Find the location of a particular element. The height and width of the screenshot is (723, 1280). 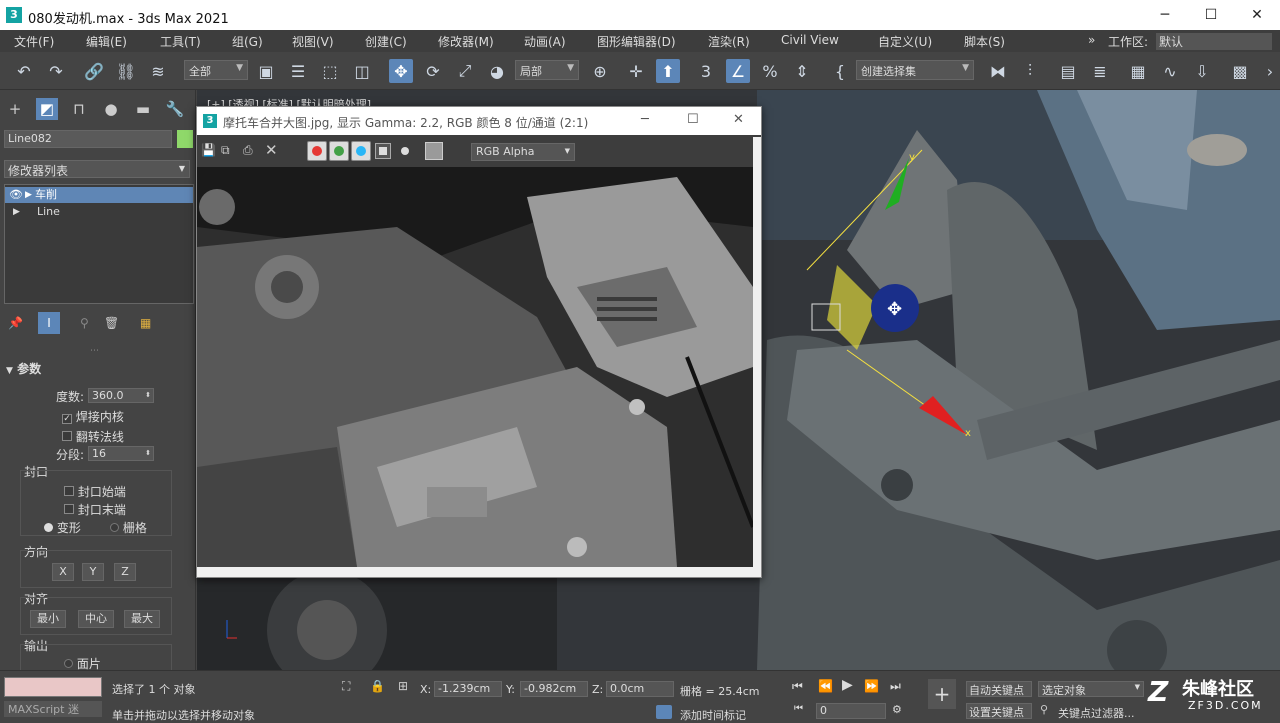

toolbar-overflow-icon: › is located at coordinates (1269, 71).